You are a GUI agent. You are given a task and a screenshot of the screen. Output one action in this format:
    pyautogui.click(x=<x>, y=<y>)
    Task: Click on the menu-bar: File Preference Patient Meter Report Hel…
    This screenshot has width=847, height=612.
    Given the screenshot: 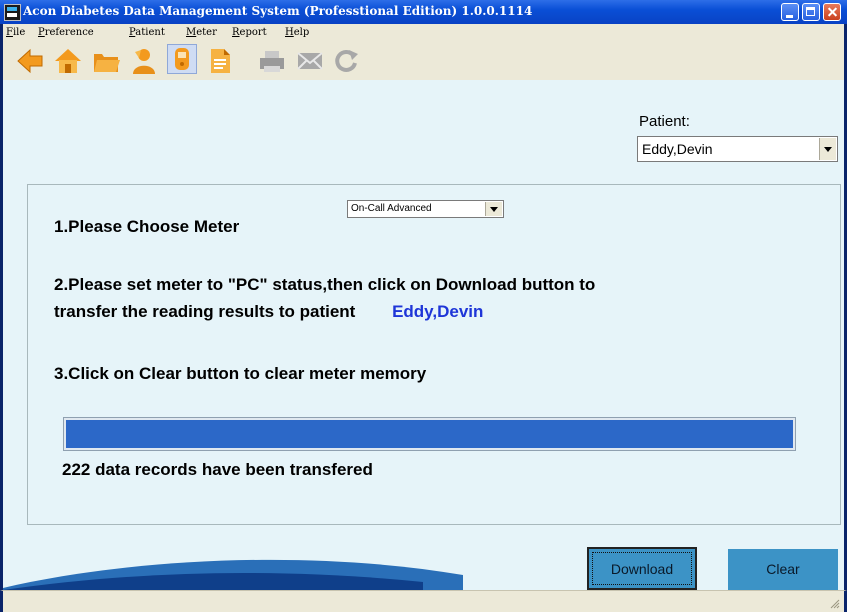 What is the action you would take?
    pyautogui.click(x=423, y=33)
    